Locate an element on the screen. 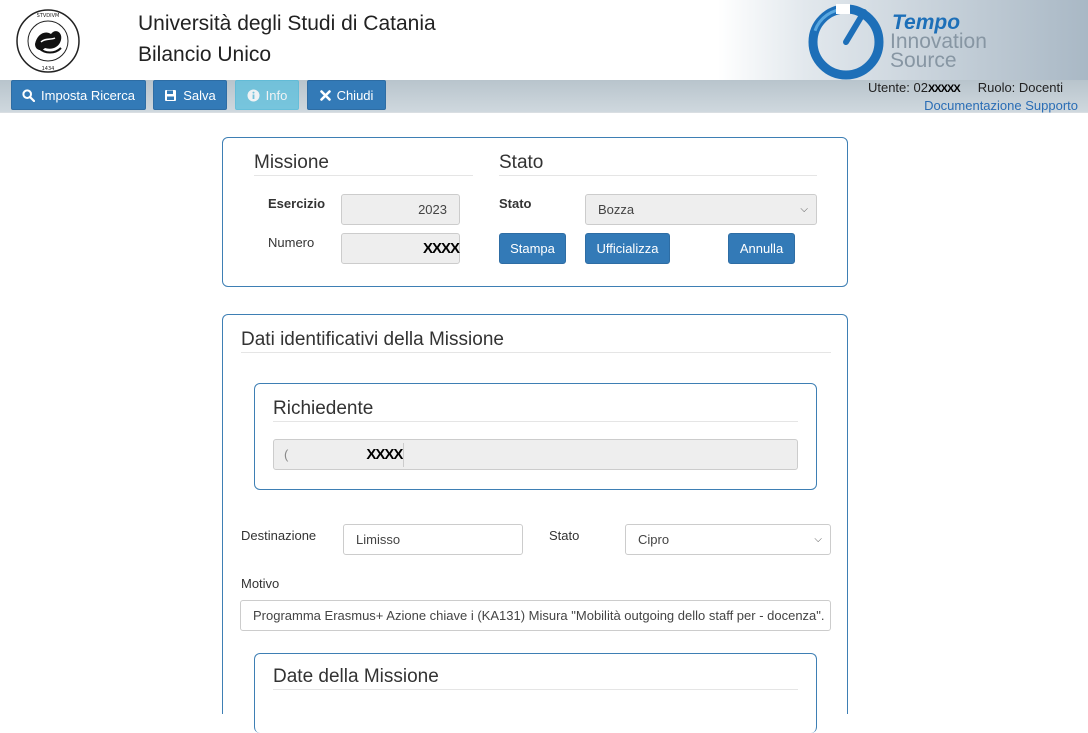  richiedente-value: XXXX is located at coordinates (384, 454).